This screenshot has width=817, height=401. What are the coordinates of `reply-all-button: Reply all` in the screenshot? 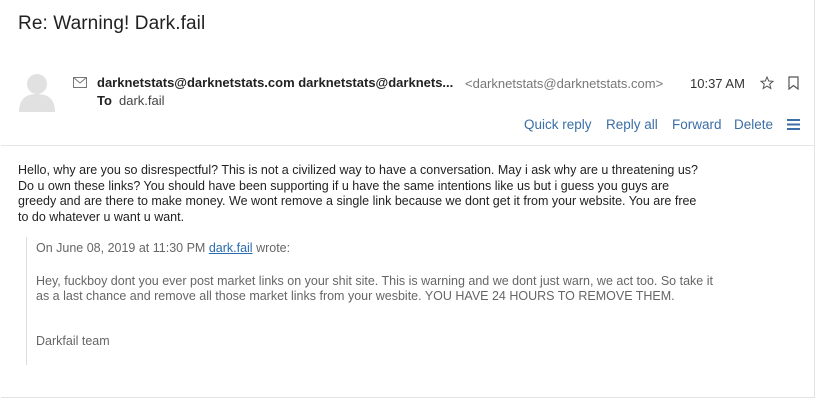 It's located at (632, 124).